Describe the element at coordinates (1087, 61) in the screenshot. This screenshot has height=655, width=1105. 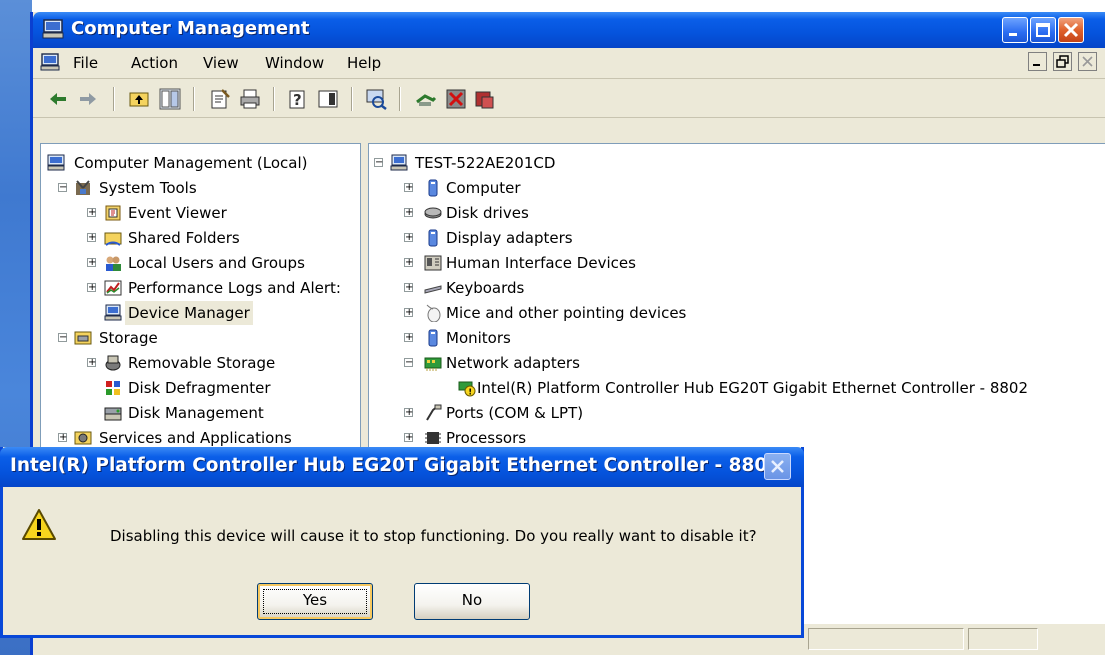
I see `mdi-close-button` at that location.